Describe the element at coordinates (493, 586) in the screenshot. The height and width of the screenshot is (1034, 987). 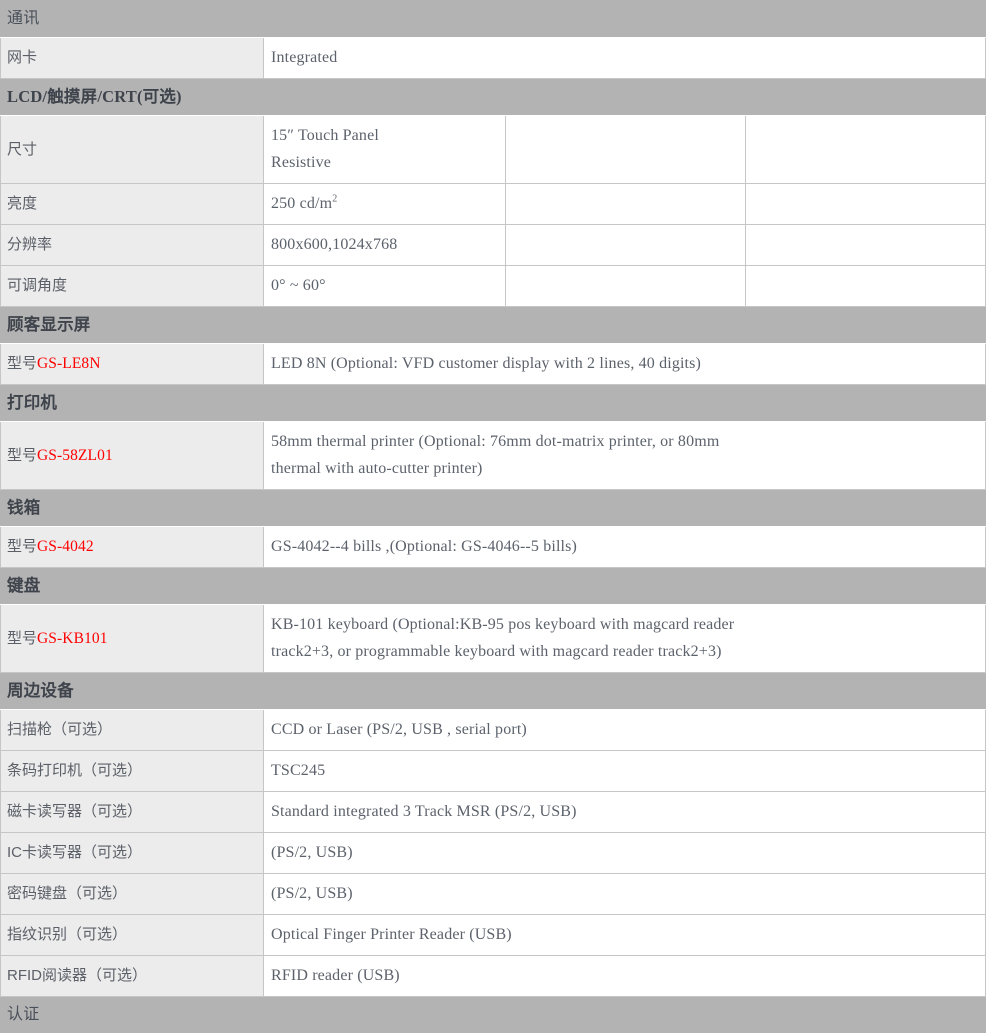
I see `section-header-cell: 键盘` at that location.